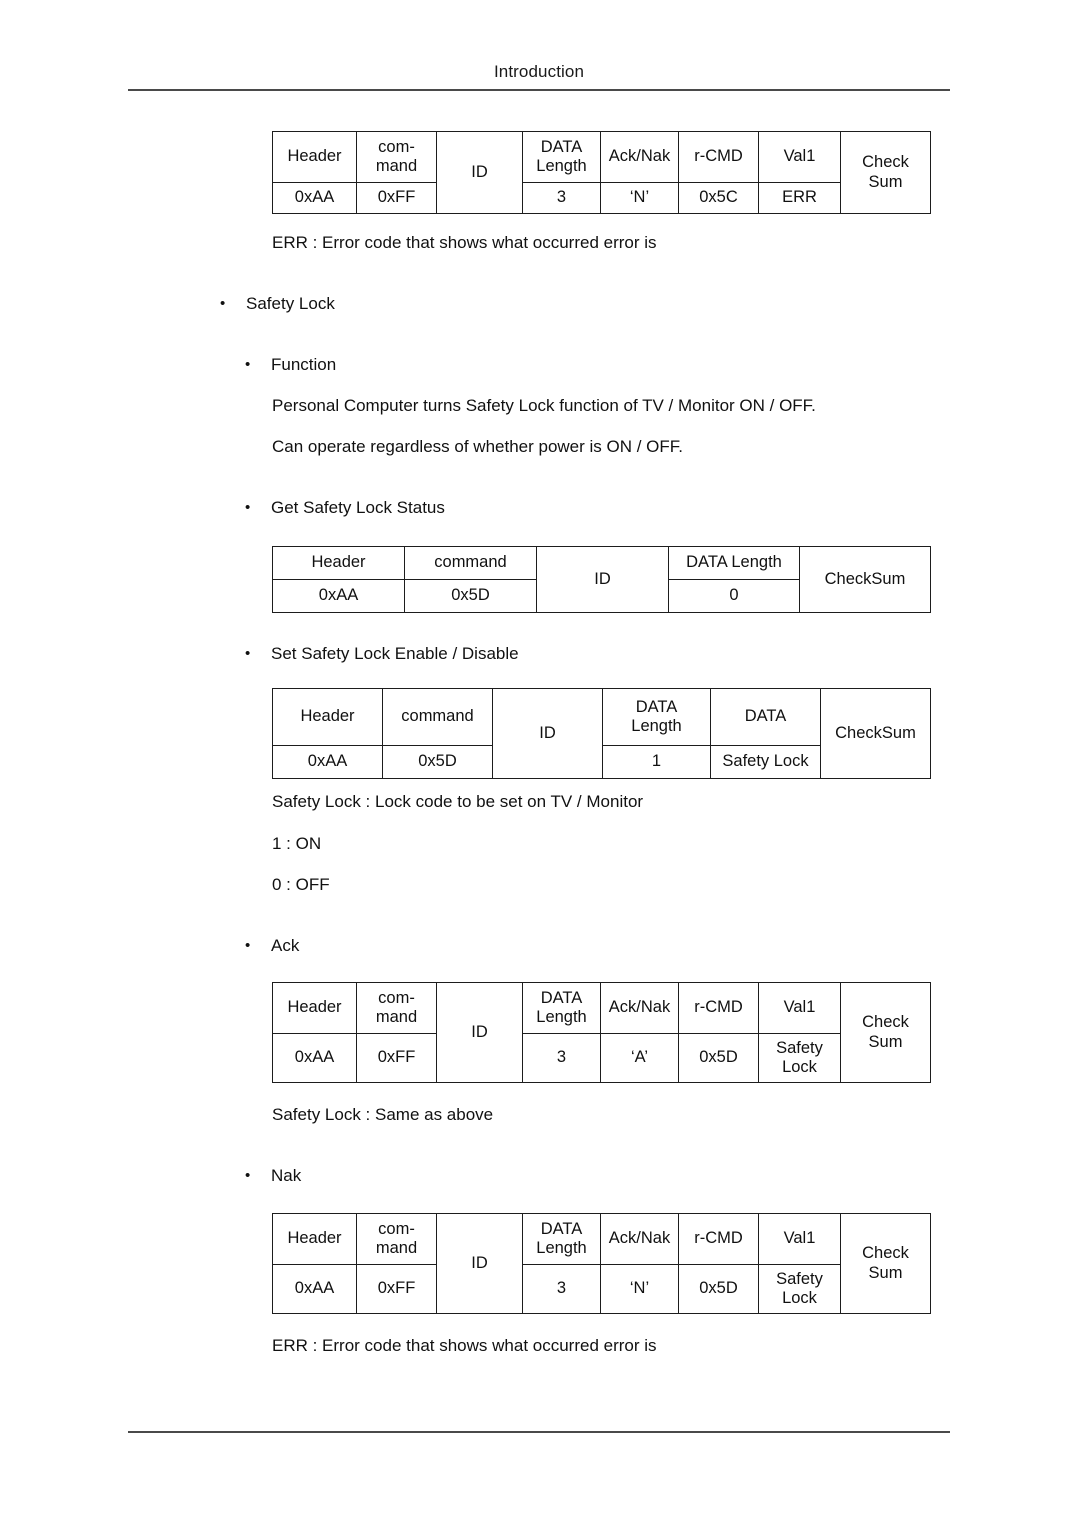 The image size is (1080, 1527). I want to click on footer-rule, so click(539, 1432).